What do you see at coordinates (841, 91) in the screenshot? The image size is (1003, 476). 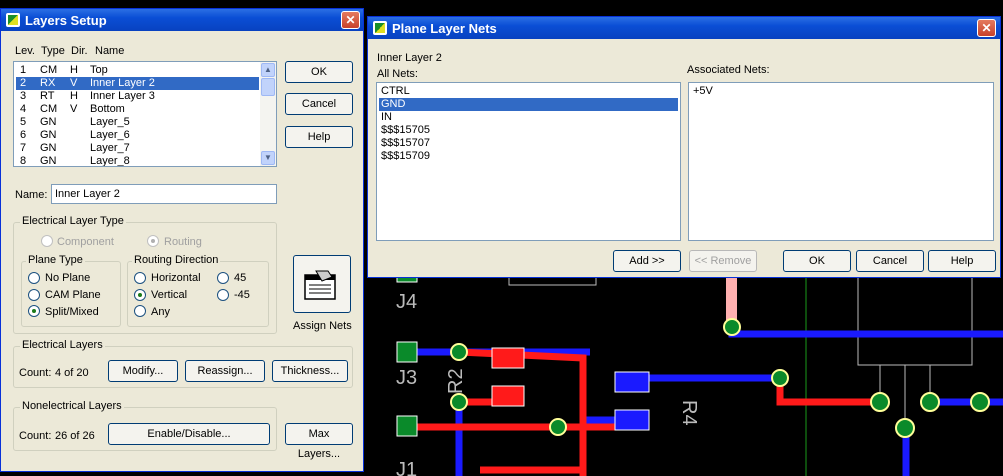 I see `associated-net-item: +5V` at bounding box center [841, 91].